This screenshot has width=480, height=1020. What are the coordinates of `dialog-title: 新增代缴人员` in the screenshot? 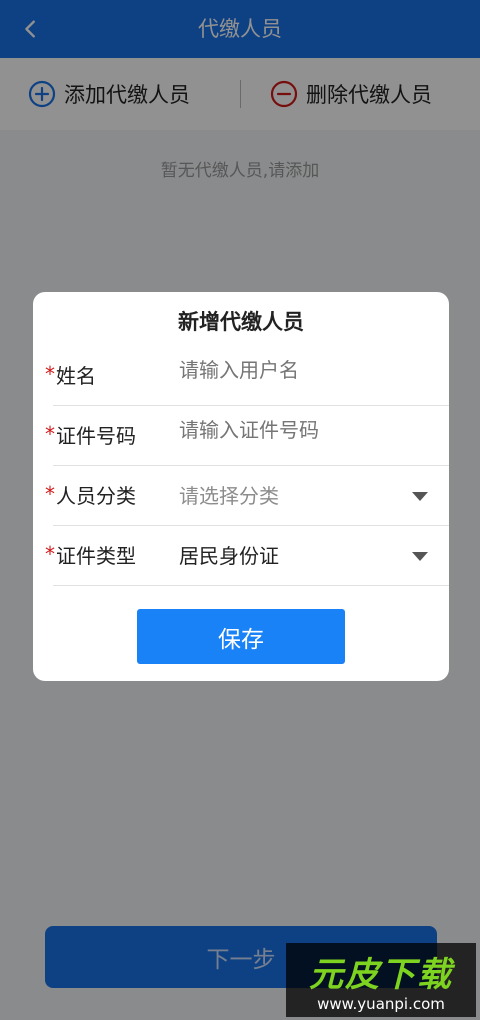 It's located at (241, 322).